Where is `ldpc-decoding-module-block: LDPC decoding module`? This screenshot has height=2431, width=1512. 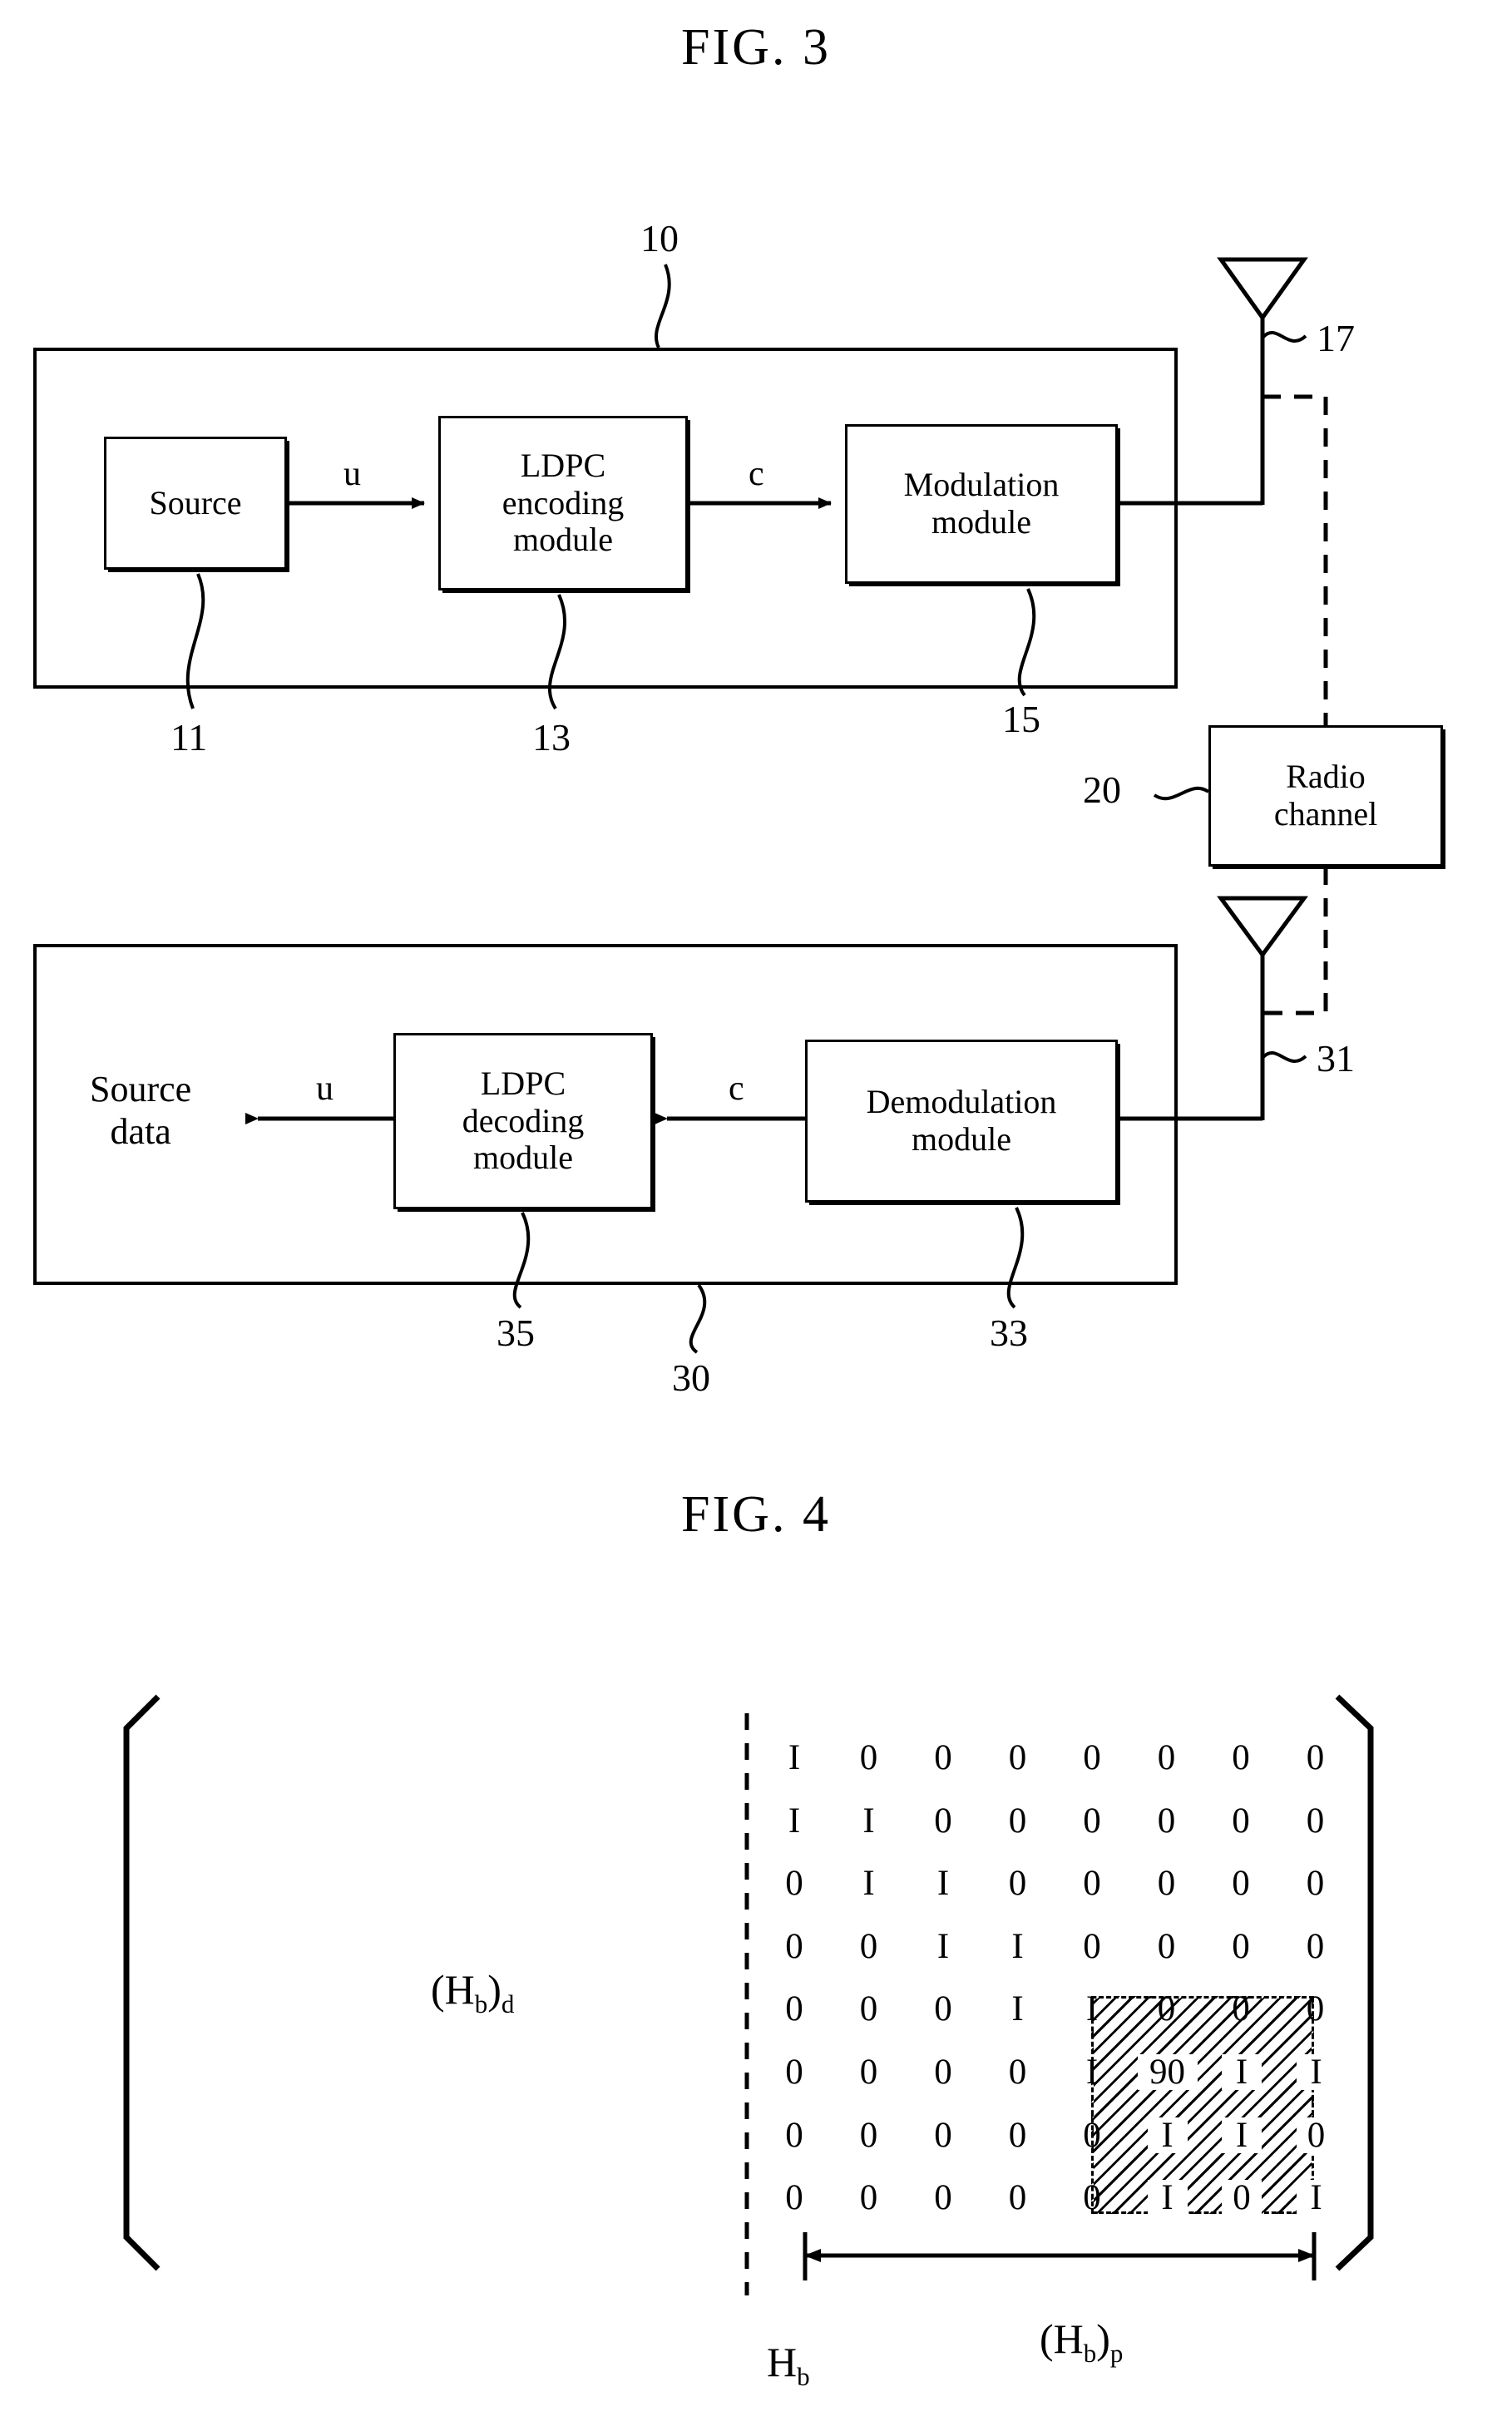 ldpc-decoding-module-block: LDPC decoding module is located at coordinates (523, 1121).